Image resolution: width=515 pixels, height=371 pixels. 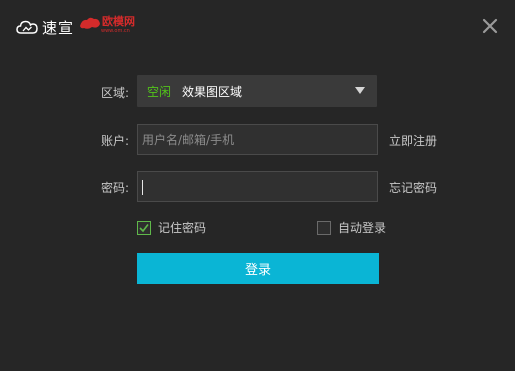 I want to click on text-cursor, so click(x=142, y=187).